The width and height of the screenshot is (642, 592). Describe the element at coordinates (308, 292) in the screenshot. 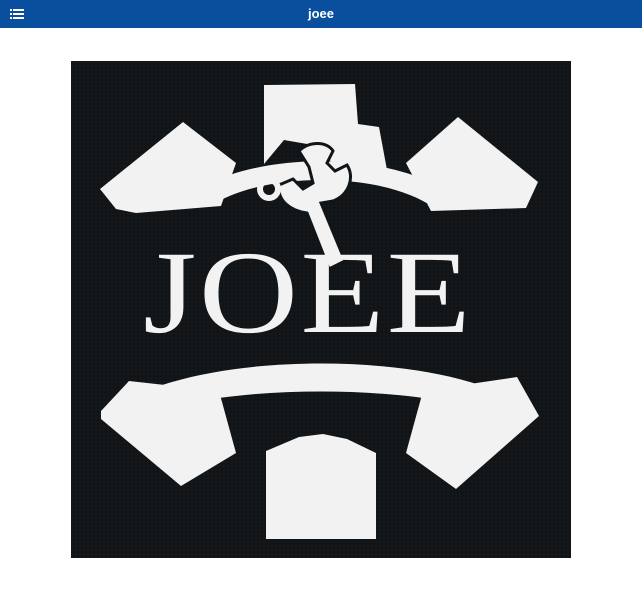

I see `logo-wordmark: JOEE` at that location.